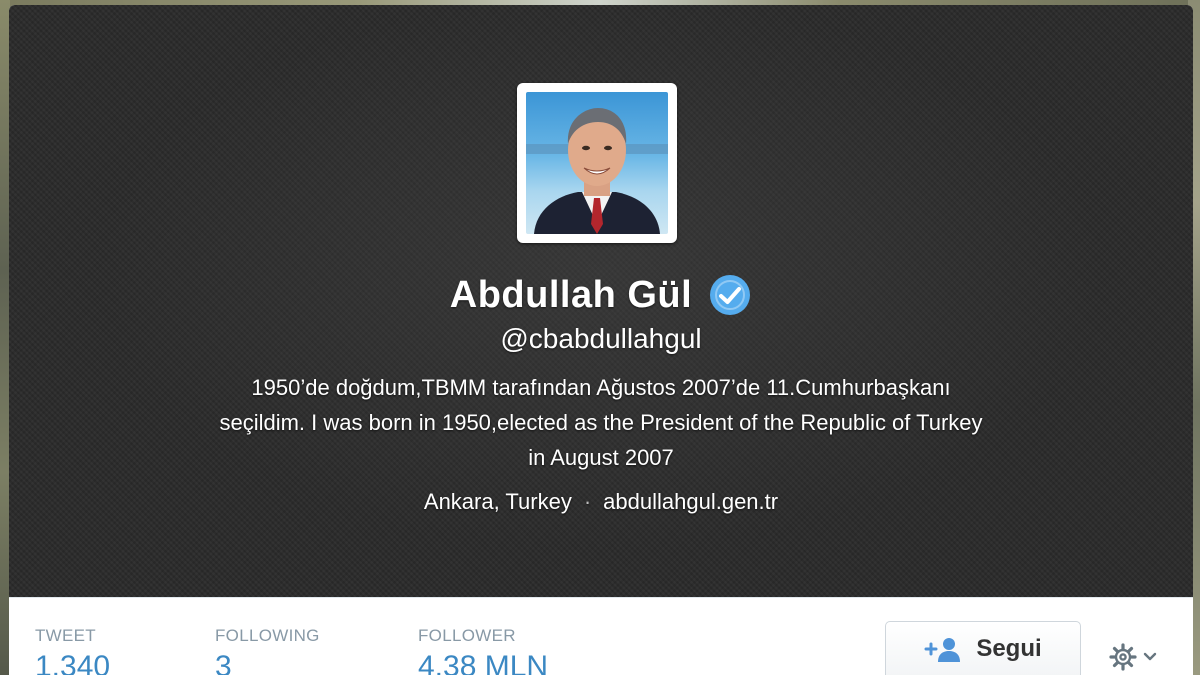 Image resolution: width=1200 pixels, height=675 pixels. Describe the element at coordinates (65, 635) in the screenshot. I see `stat-label: TWEET` at that location.